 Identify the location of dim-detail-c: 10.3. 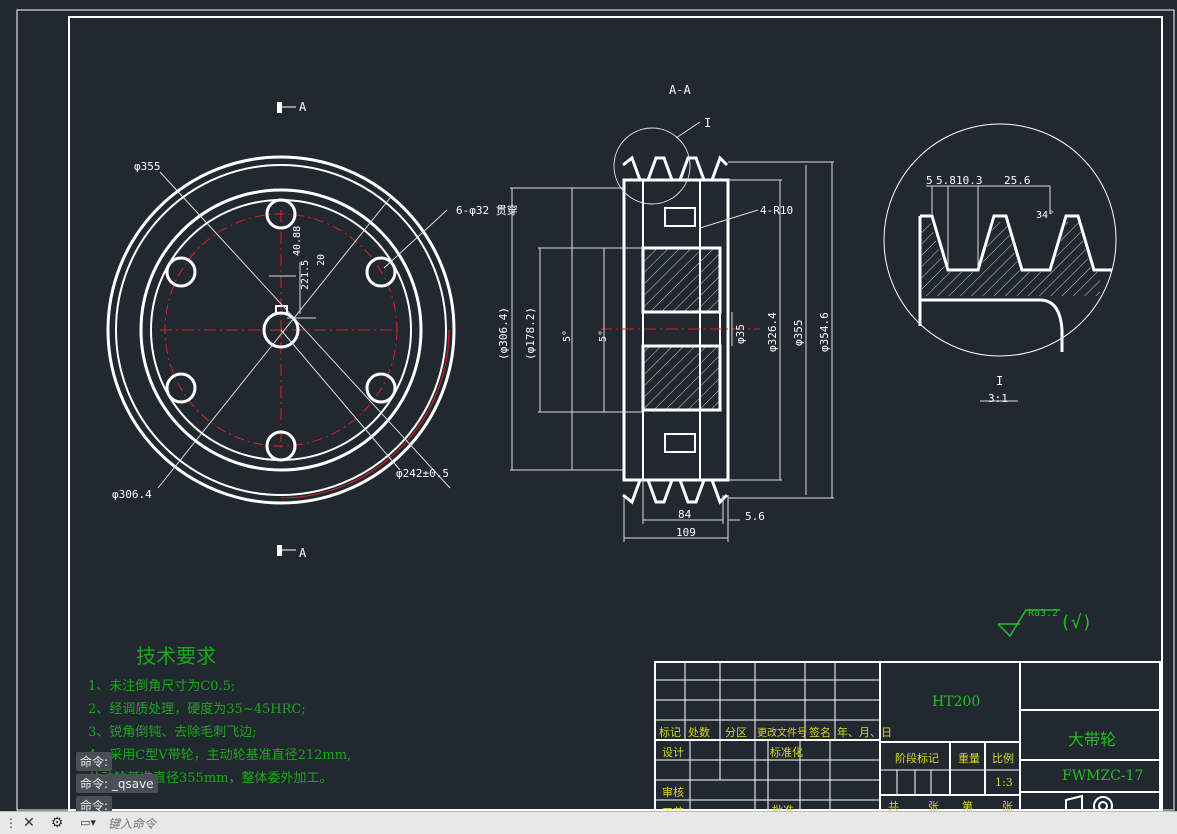
(969, 180).